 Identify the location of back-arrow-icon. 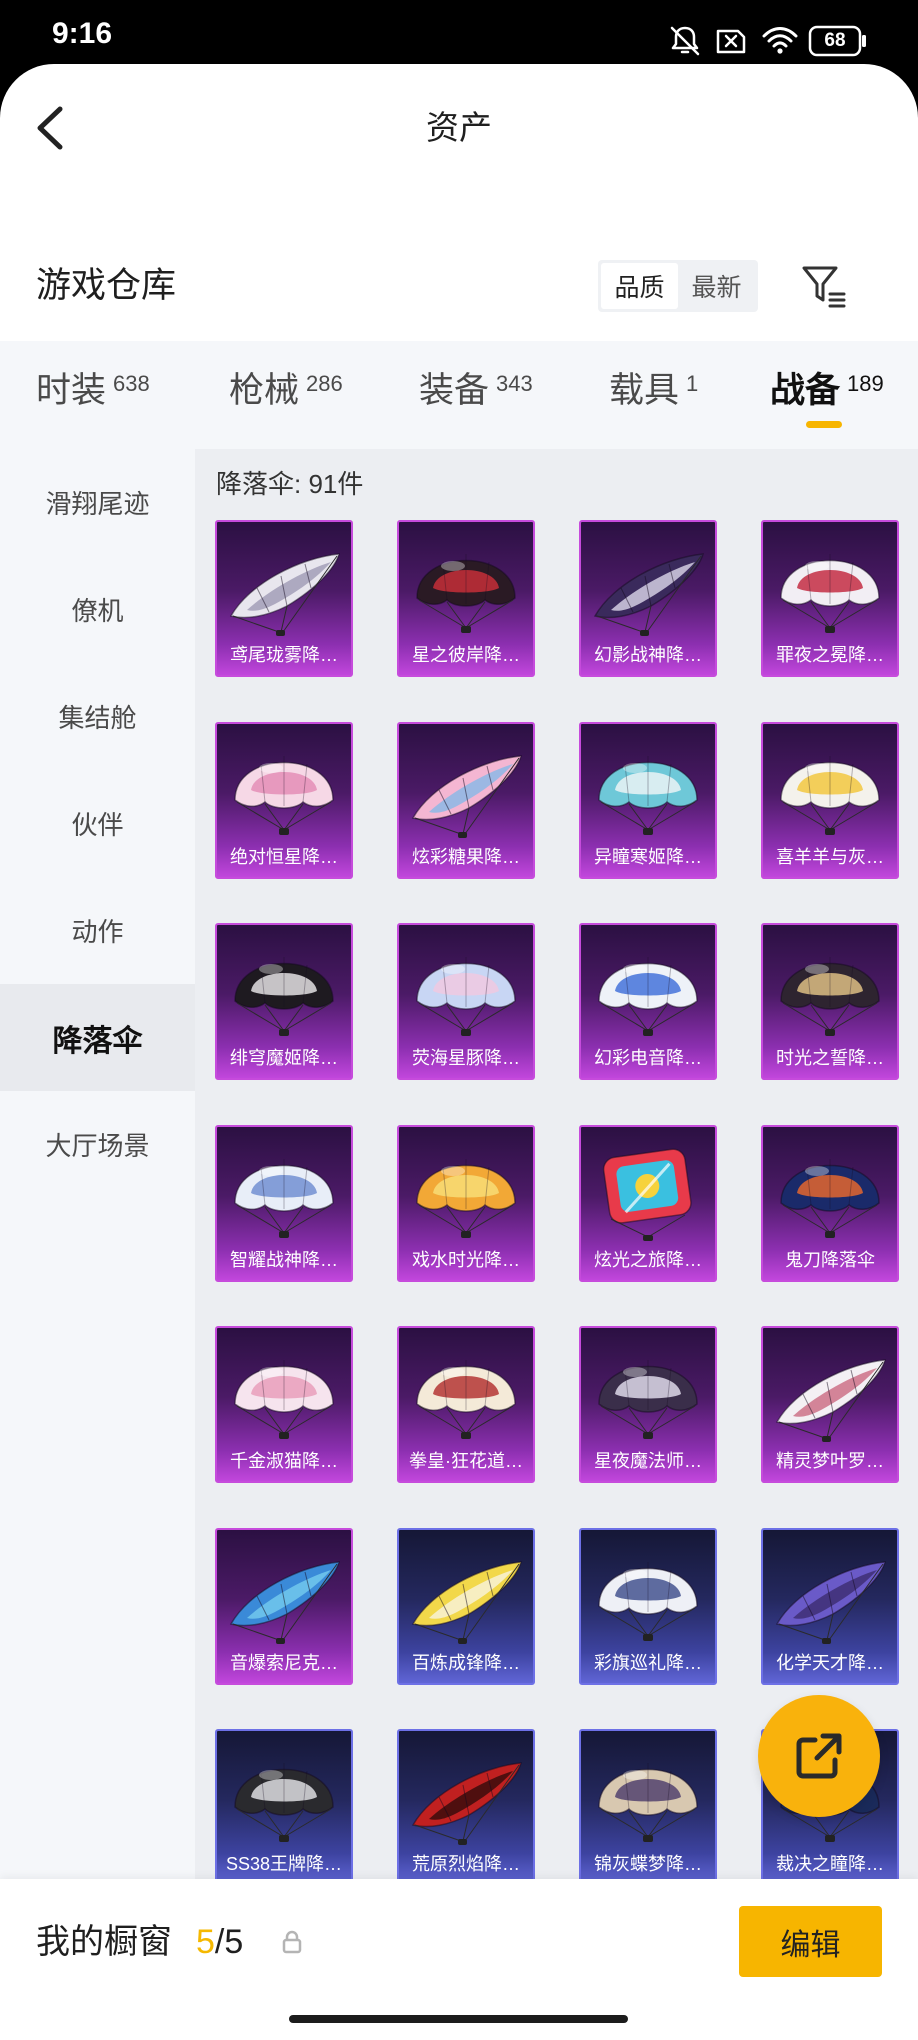
(50, 128).